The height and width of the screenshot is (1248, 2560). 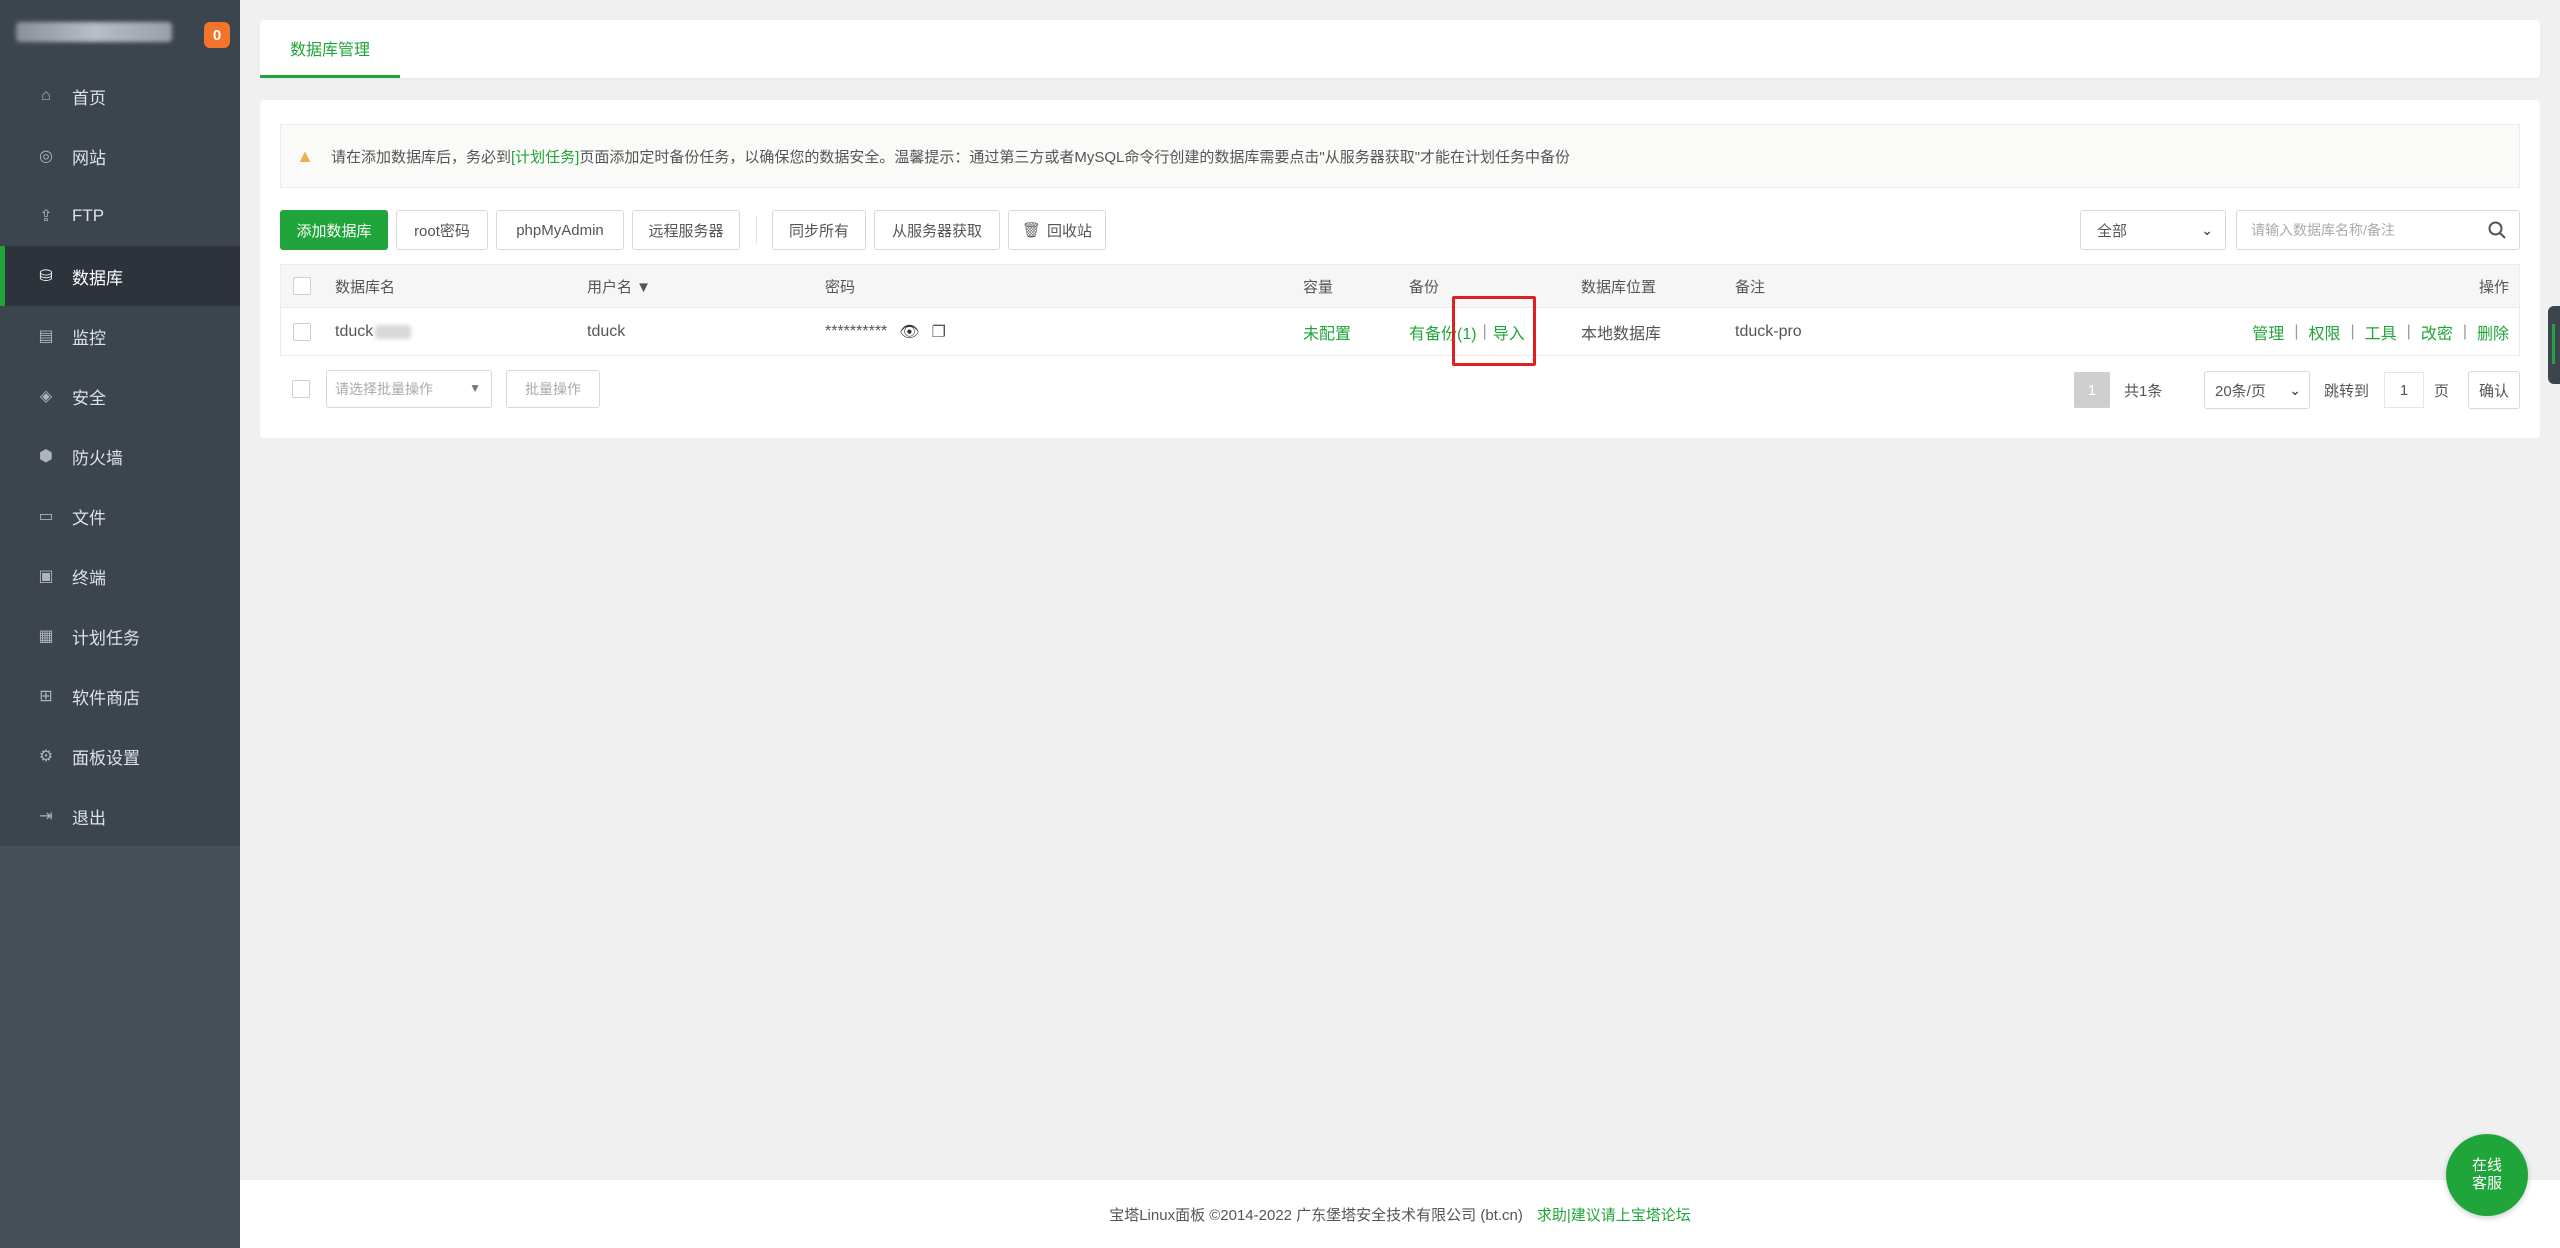 What do you see at coordinates (120, 276) in the screenshot?
I see `sidebar-item-database: ⛁ 数据库` at bounding box center [120, 276].